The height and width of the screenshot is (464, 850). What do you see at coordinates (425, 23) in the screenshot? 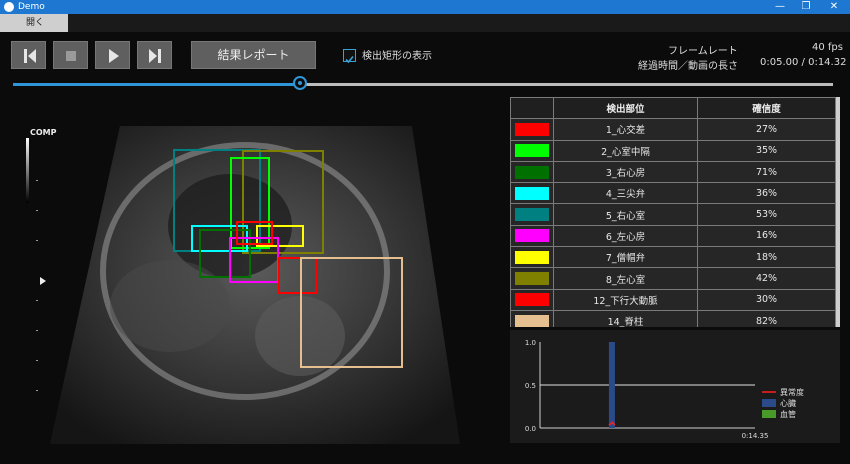
I see `menu-bar: 開く` at bounding box center [425, 23].